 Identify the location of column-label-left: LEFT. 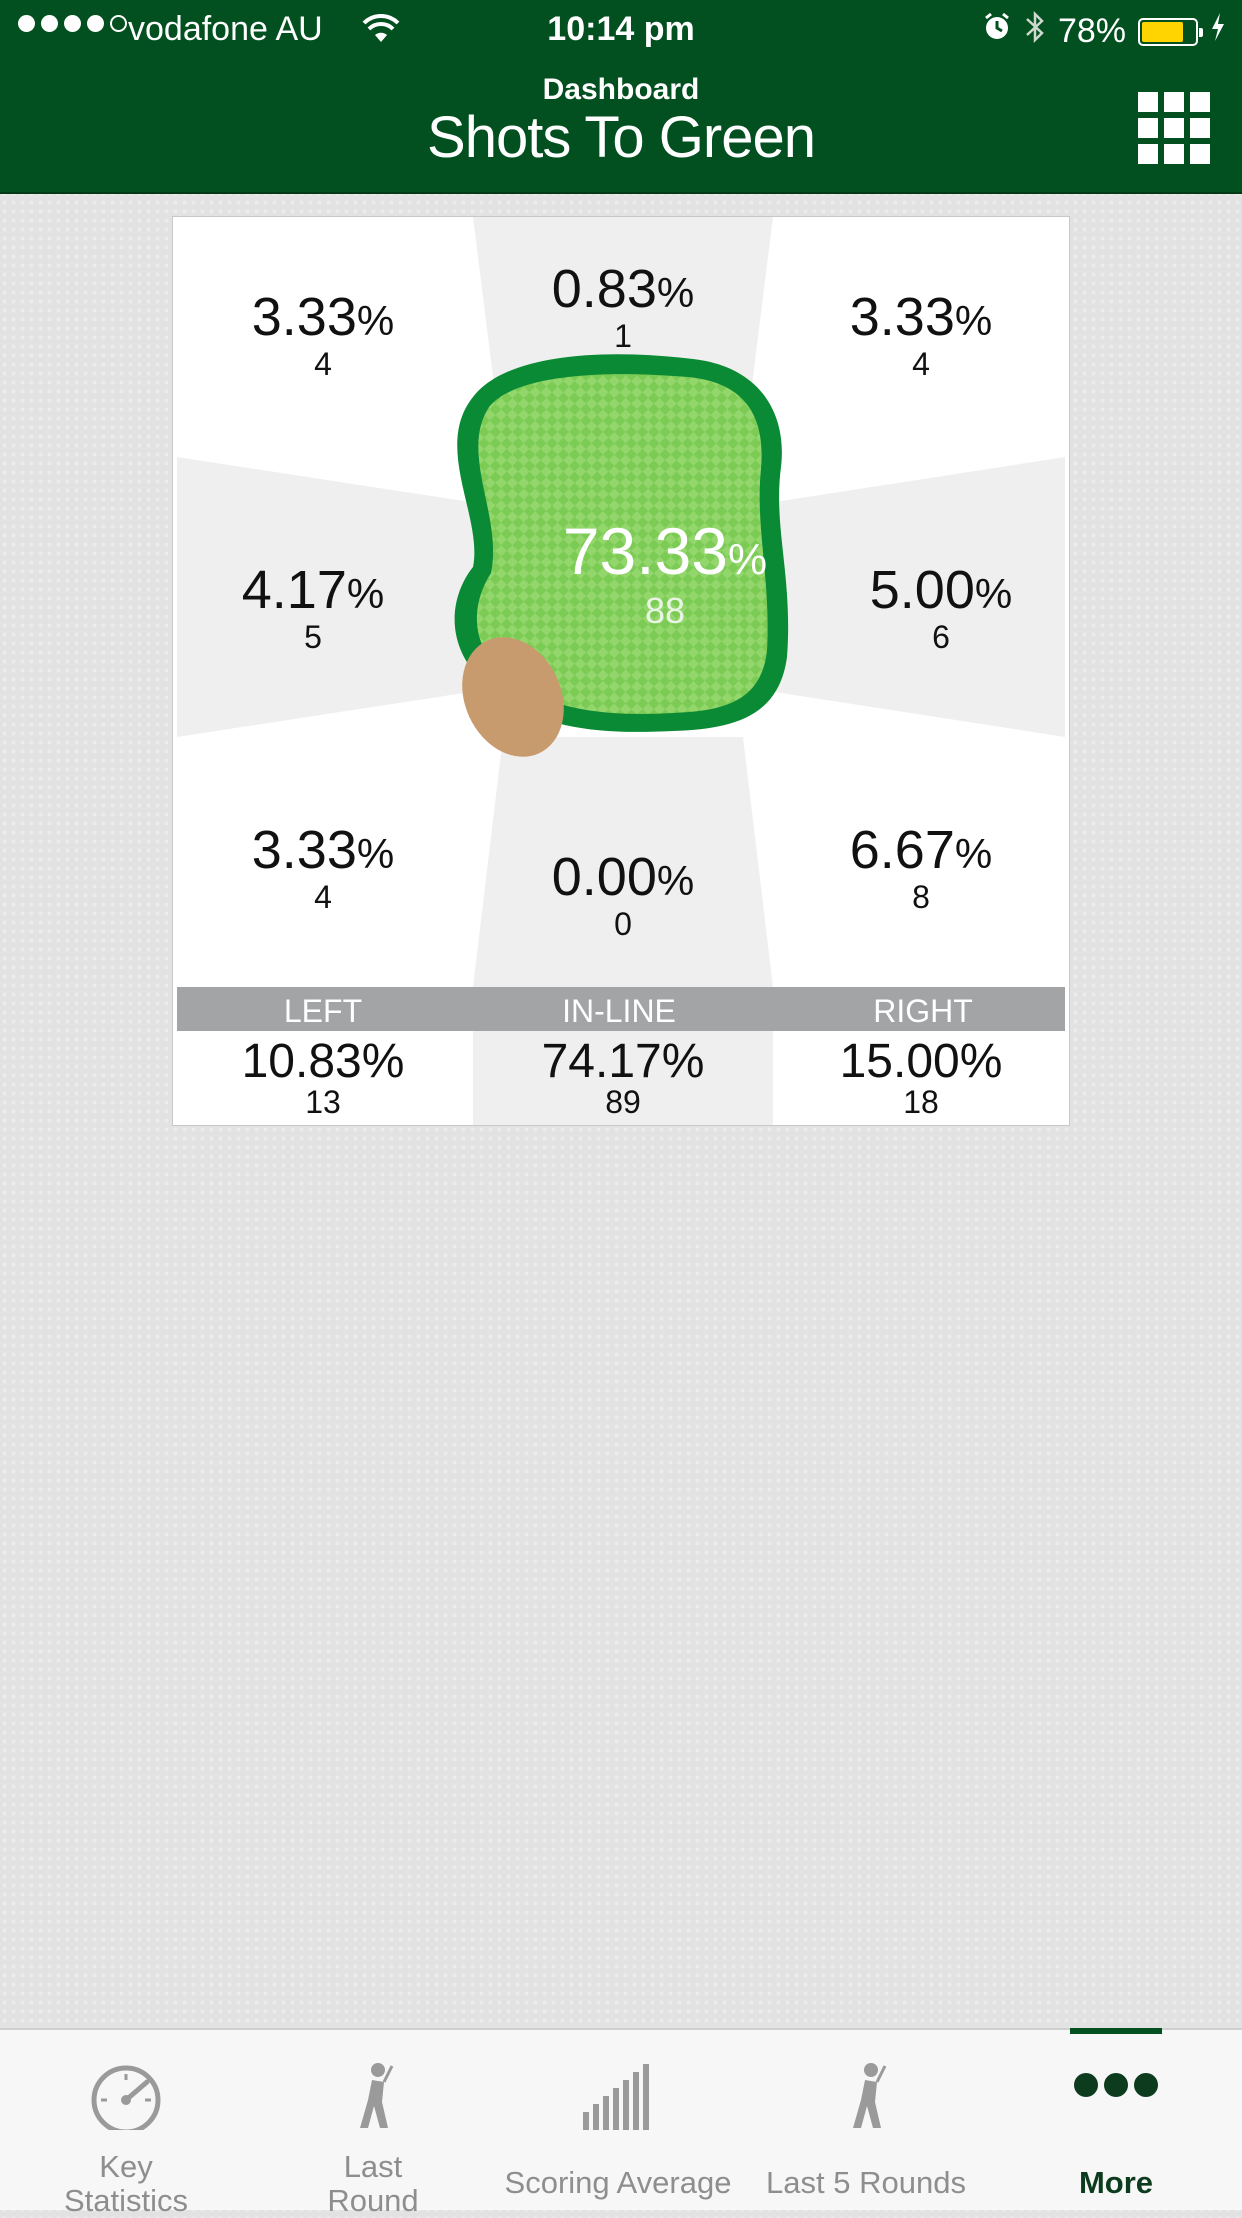
(323, 1011).